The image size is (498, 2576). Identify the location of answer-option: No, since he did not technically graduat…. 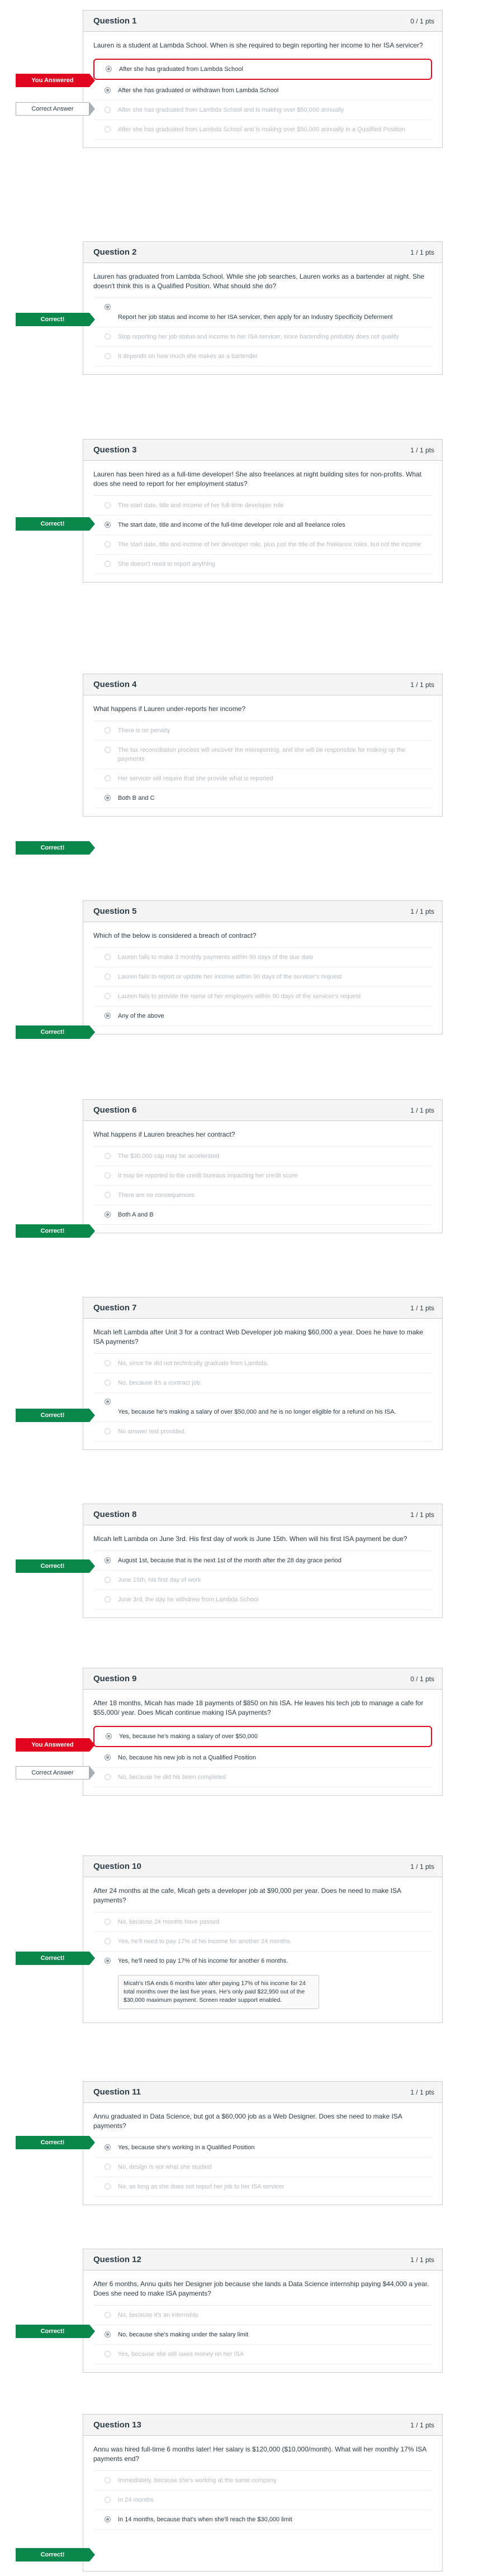
(262, 1363).